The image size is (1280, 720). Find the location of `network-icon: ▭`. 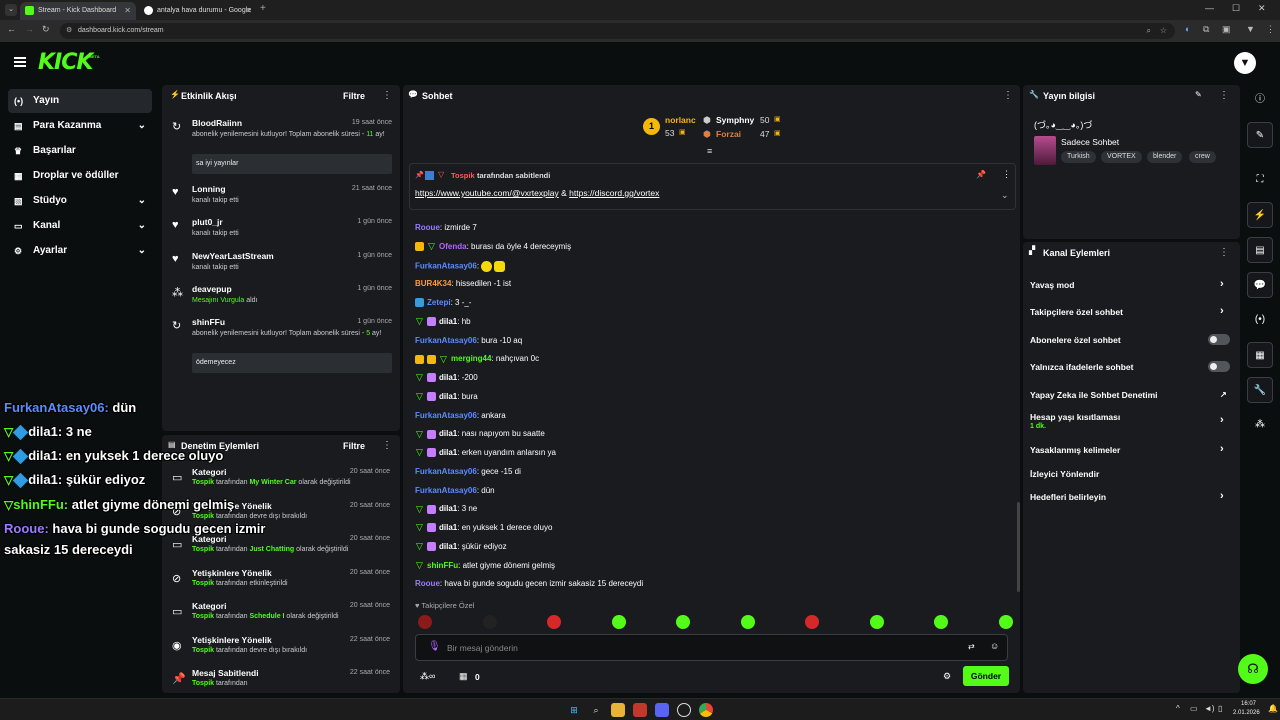

network-icon: ▭ is located at coordinates (1194, 708).